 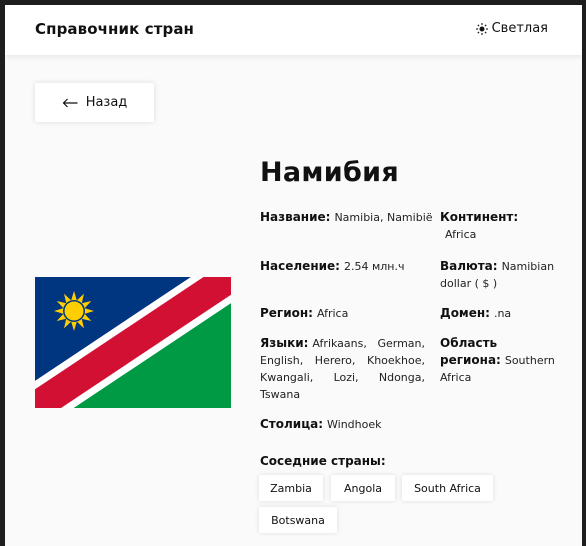 What do you see at coordinates (133, 342) in the screenshot?
I see `country-flag` at bounding box center [133, 342].